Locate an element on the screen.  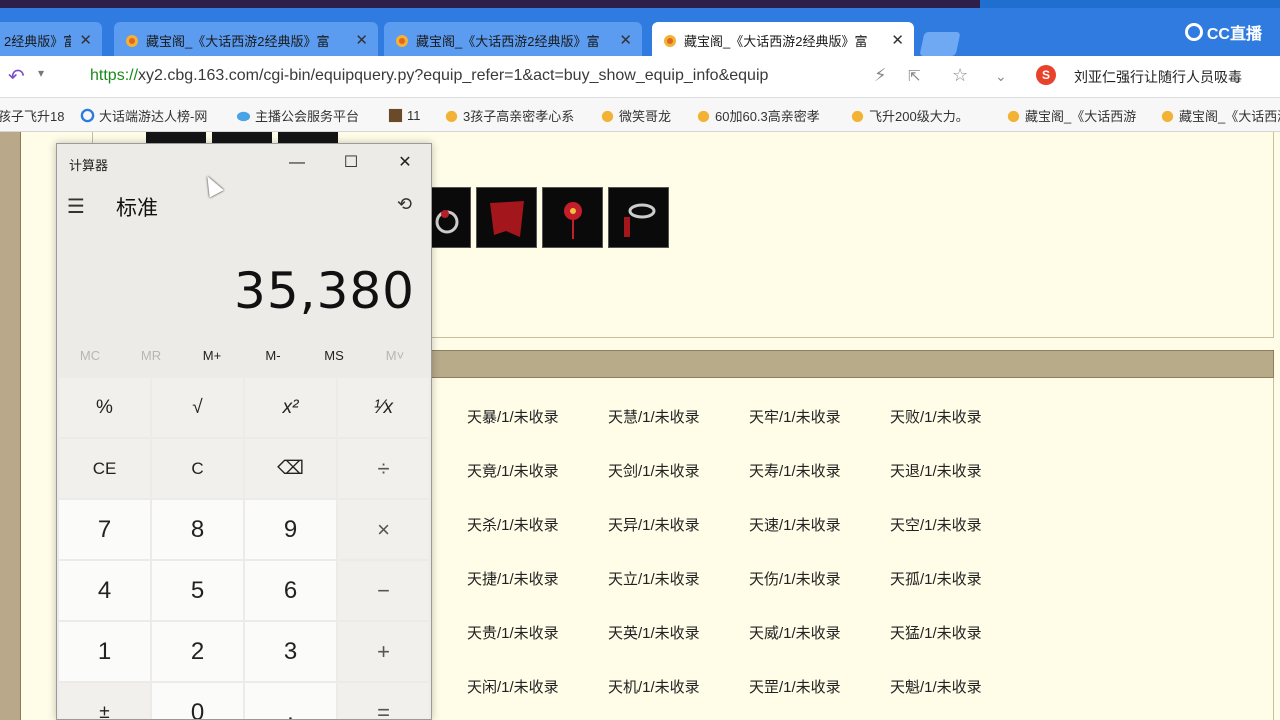
backspace-button: ⌫ is located at coordinates (290, 468).